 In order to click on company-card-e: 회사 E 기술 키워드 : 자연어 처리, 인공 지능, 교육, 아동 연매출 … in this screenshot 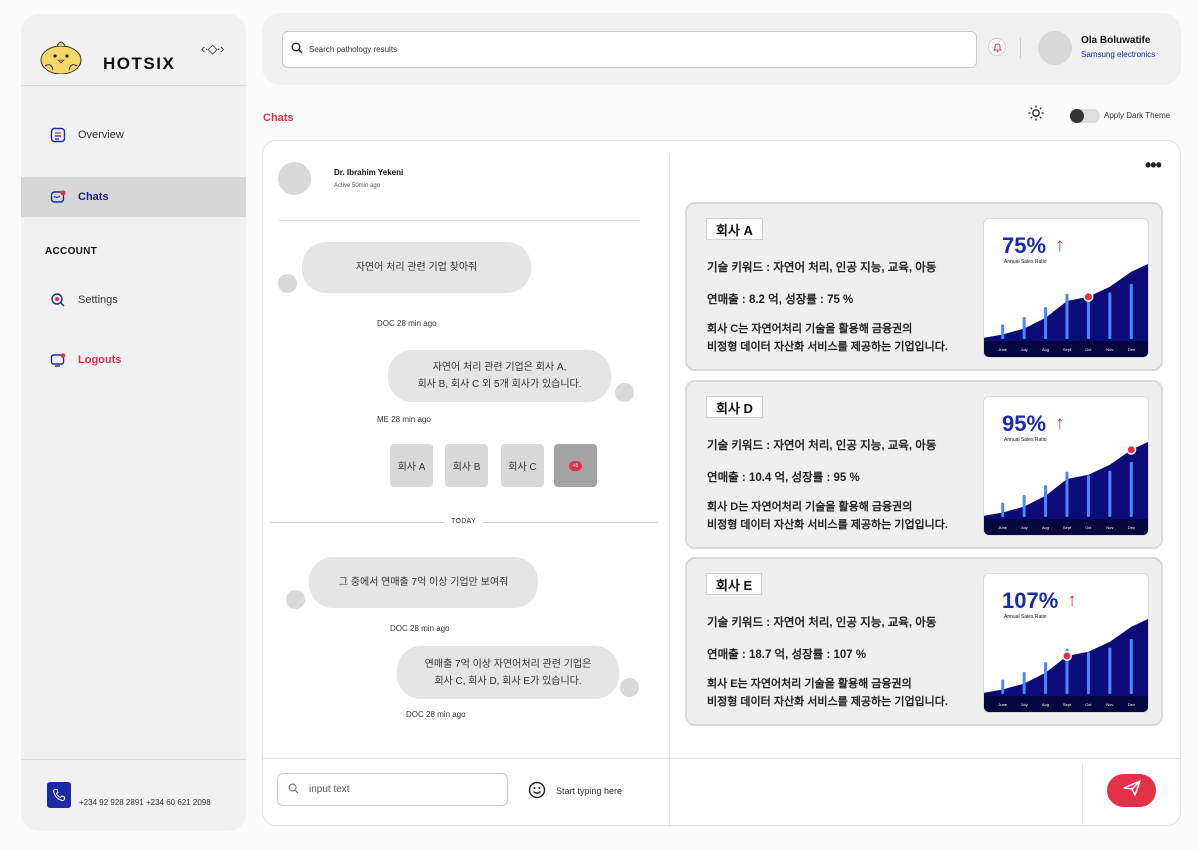, I will do `click(924, 641)`.